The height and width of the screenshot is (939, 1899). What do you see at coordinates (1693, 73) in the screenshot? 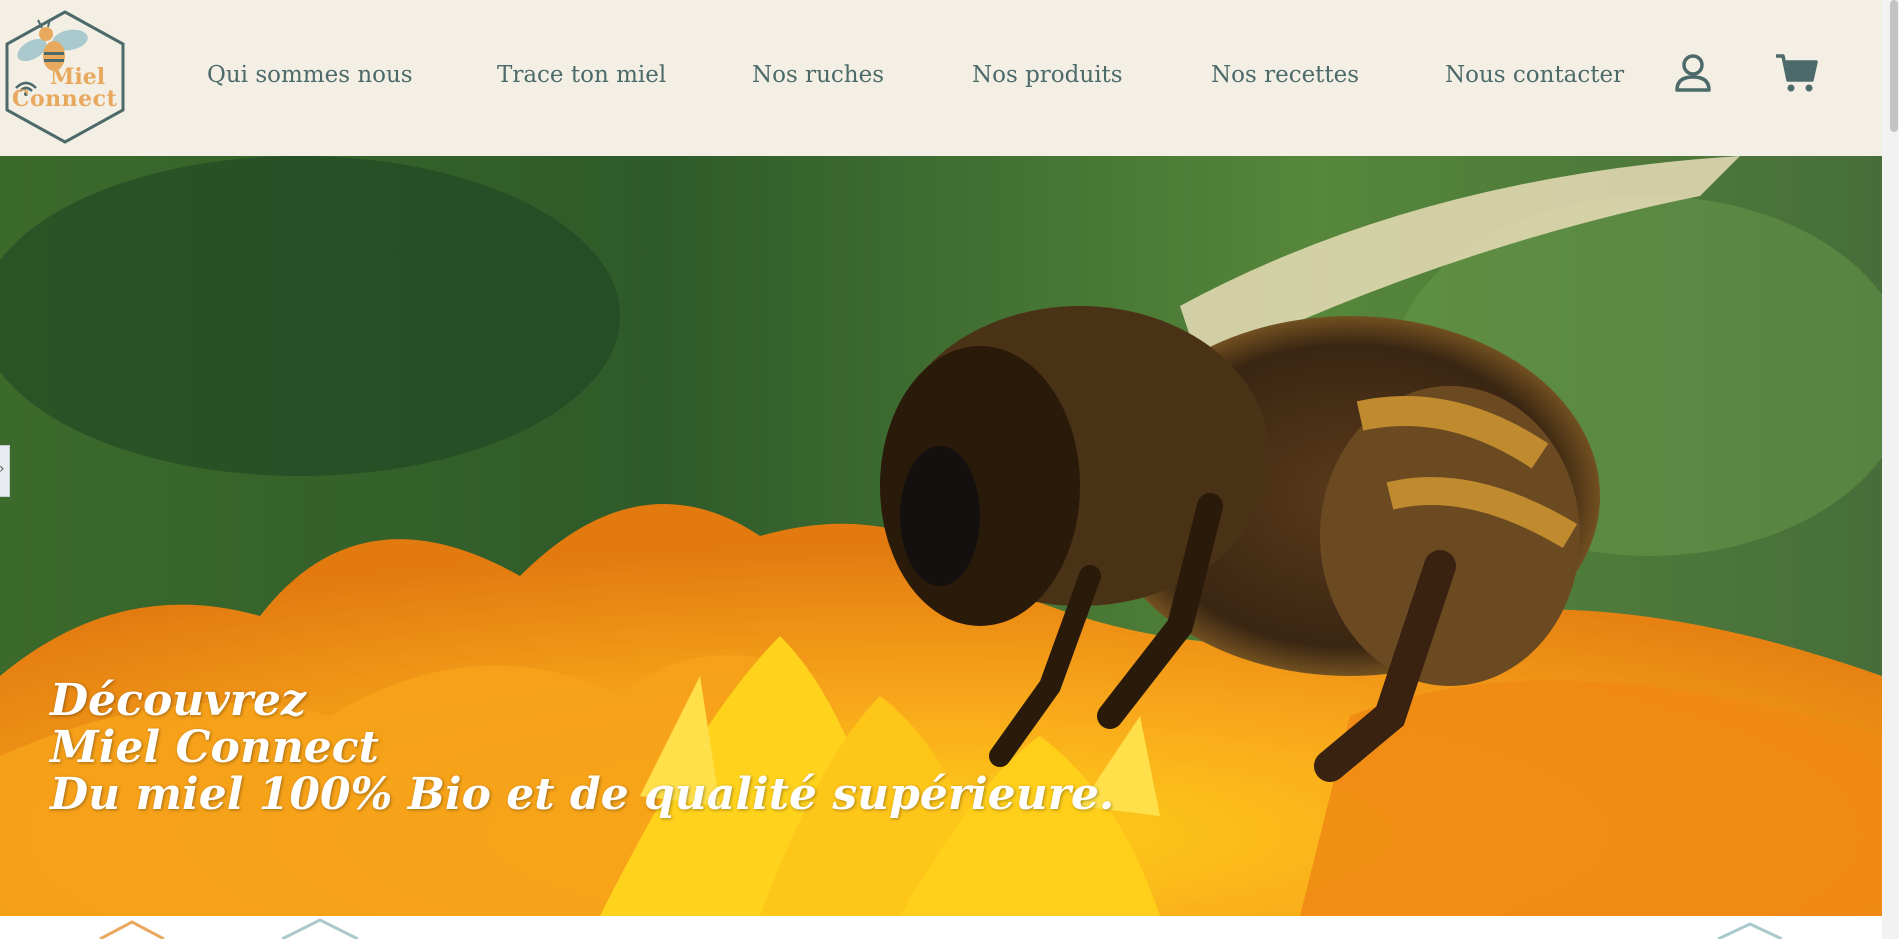
I see `user-icon` at bounding box center [1693, 73].